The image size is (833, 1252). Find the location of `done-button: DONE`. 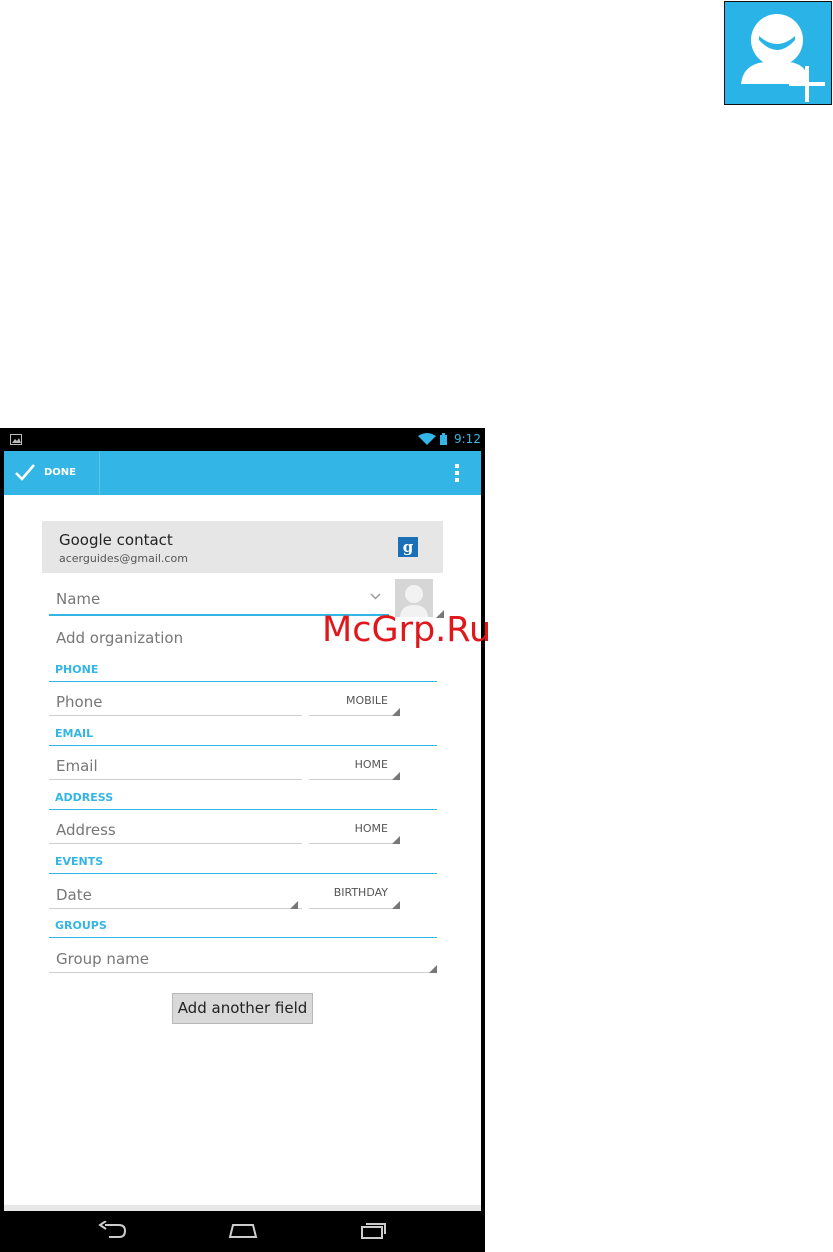

done-button: DONE is located at coordinates (52, 473).